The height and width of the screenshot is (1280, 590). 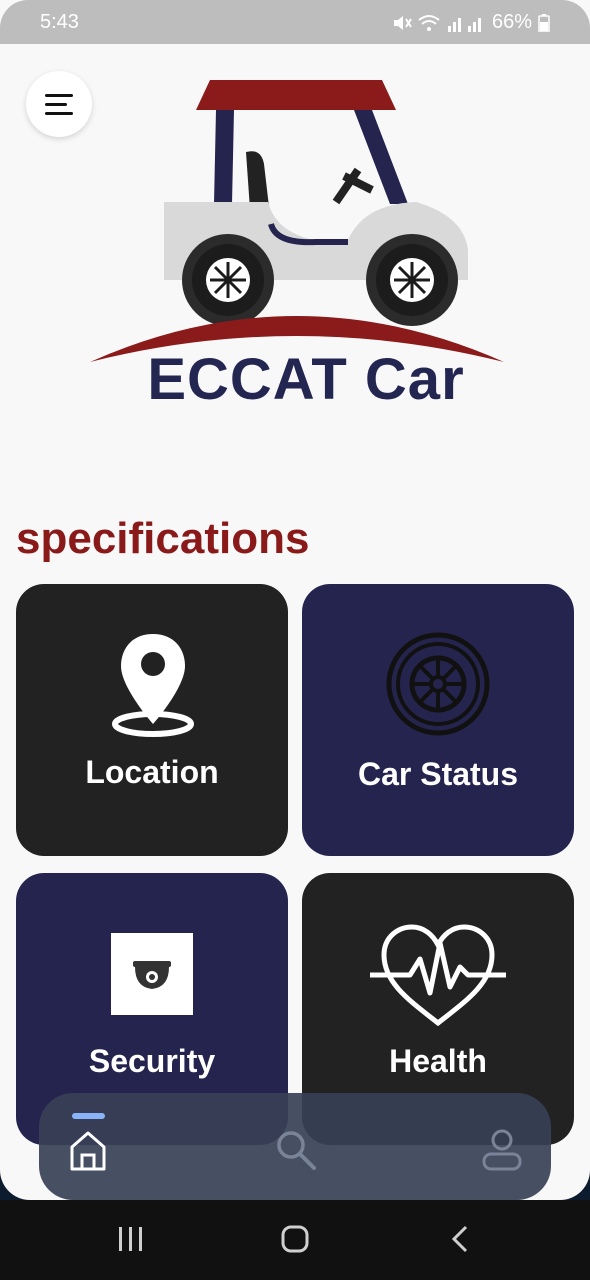 What do you see at coordinates (438, 975) in the screenshot?
I see `heartbeat-icon` at bounding box center [438, 975].